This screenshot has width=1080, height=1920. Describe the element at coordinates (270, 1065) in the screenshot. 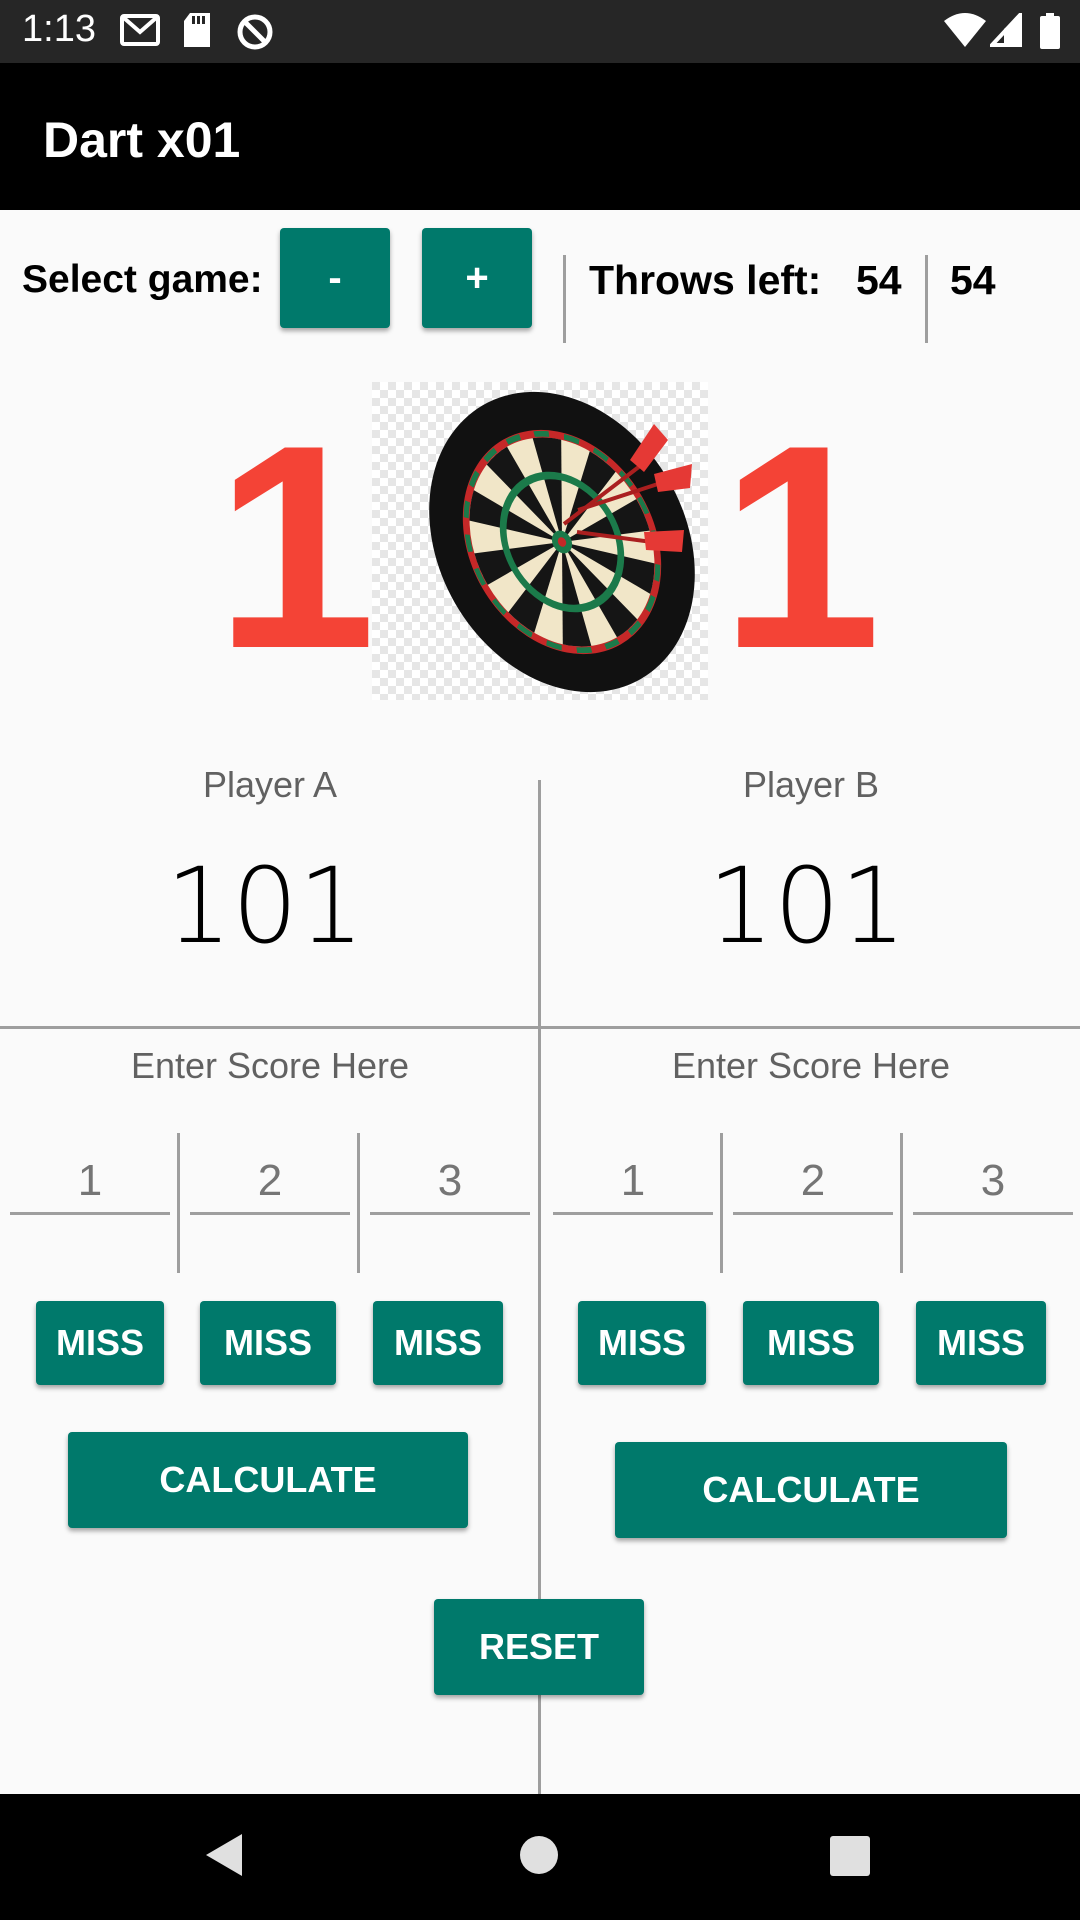

I see `player-a-enter-score-label: Enter Score Here` at that location.